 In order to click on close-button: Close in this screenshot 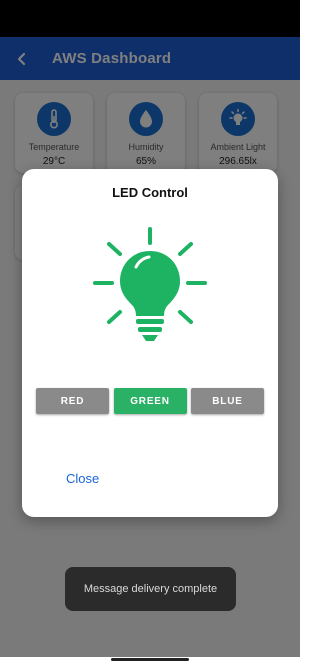, I will do `click(82, 478)`.